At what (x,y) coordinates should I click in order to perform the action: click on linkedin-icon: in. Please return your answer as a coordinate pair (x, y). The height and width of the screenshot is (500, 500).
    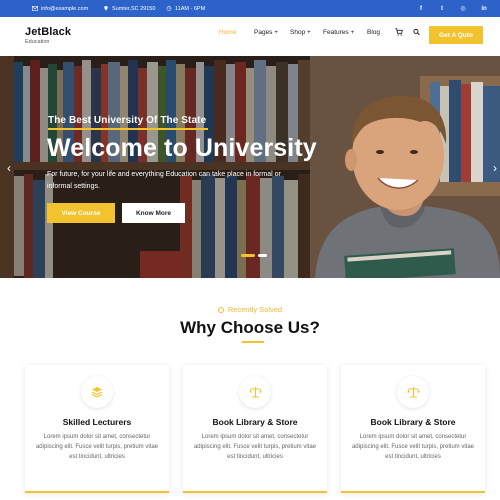
    Looking at the image, I should click on (484, 9).